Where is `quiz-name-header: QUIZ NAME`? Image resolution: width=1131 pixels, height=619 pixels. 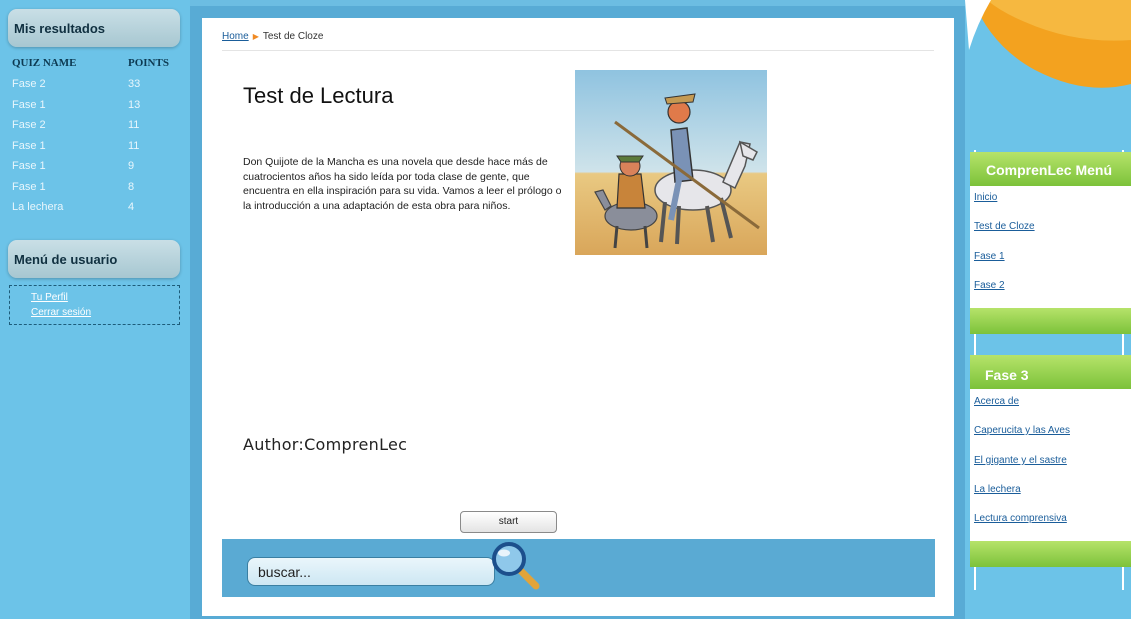 quiz-name-header: QUIZ NAME is located at coordinates (44, 63).